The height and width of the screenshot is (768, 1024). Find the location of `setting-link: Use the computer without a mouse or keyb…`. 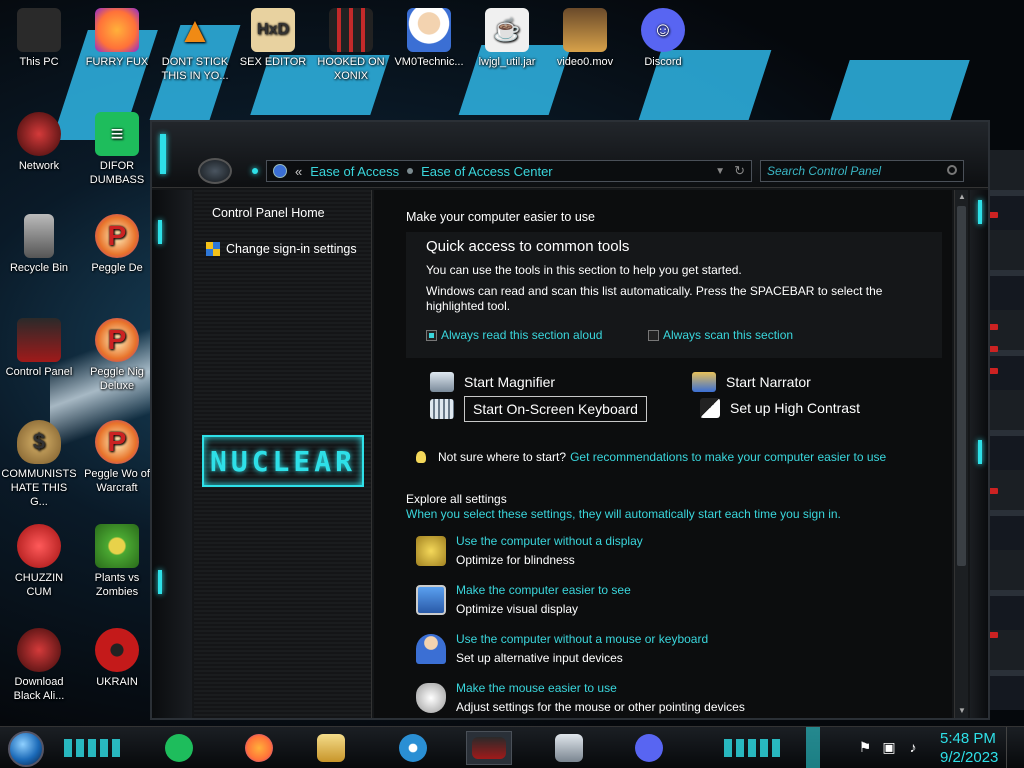

setting-link: Use the computer without a mouse or keyb… is located at coordinates (582, 639).